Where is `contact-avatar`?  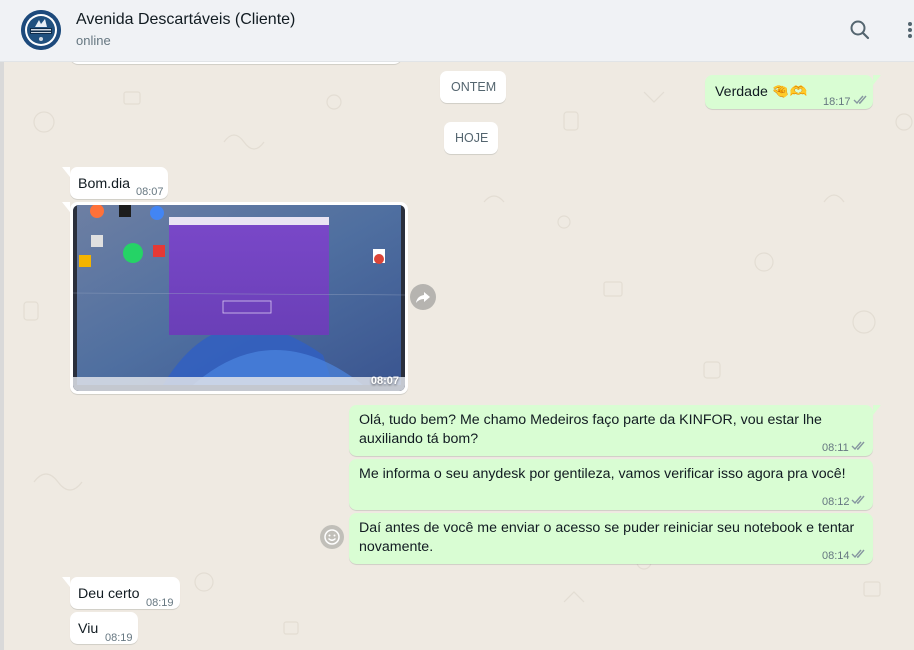
contact-avatar is located at coordinates (41, 30).